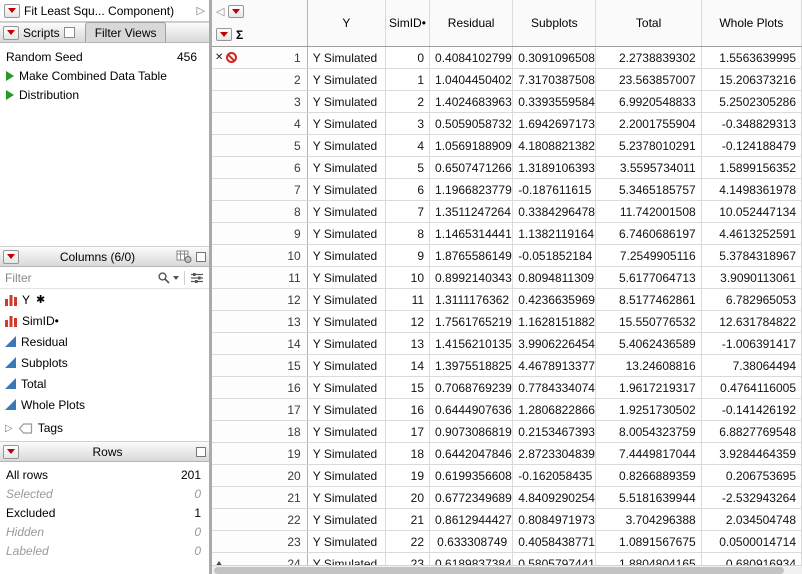 Image resolution: width=802 pixels, height=574 pixels. What do you see at coordinates (648, 79) in the screenshot?
I see `table-cell: 23.563857007` at bounding box center [648, 79].